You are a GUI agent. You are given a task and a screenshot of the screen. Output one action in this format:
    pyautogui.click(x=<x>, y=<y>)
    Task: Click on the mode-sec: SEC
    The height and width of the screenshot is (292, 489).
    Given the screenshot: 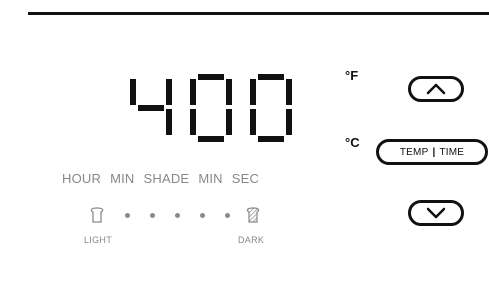 What is the action you would take?
    pyautogui.click(x=245, y=178)
    